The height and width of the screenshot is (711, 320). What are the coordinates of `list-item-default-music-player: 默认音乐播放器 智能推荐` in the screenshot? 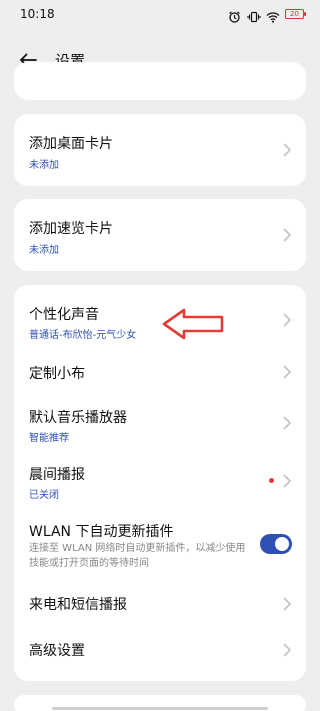 It's located at (160, 422).